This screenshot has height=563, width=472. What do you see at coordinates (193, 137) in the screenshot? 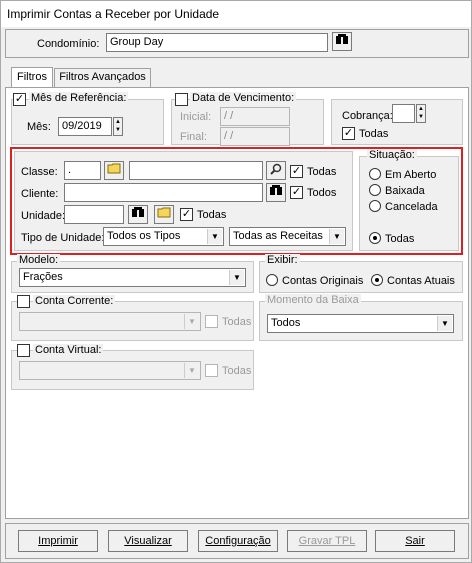
I see `final-label: Final:` at bounding box center [193, 137].